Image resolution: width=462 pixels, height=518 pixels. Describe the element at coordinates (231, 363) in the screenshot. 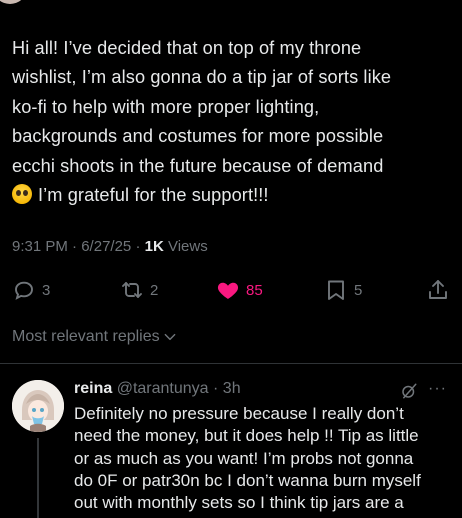

I see `section-divider` at that location.